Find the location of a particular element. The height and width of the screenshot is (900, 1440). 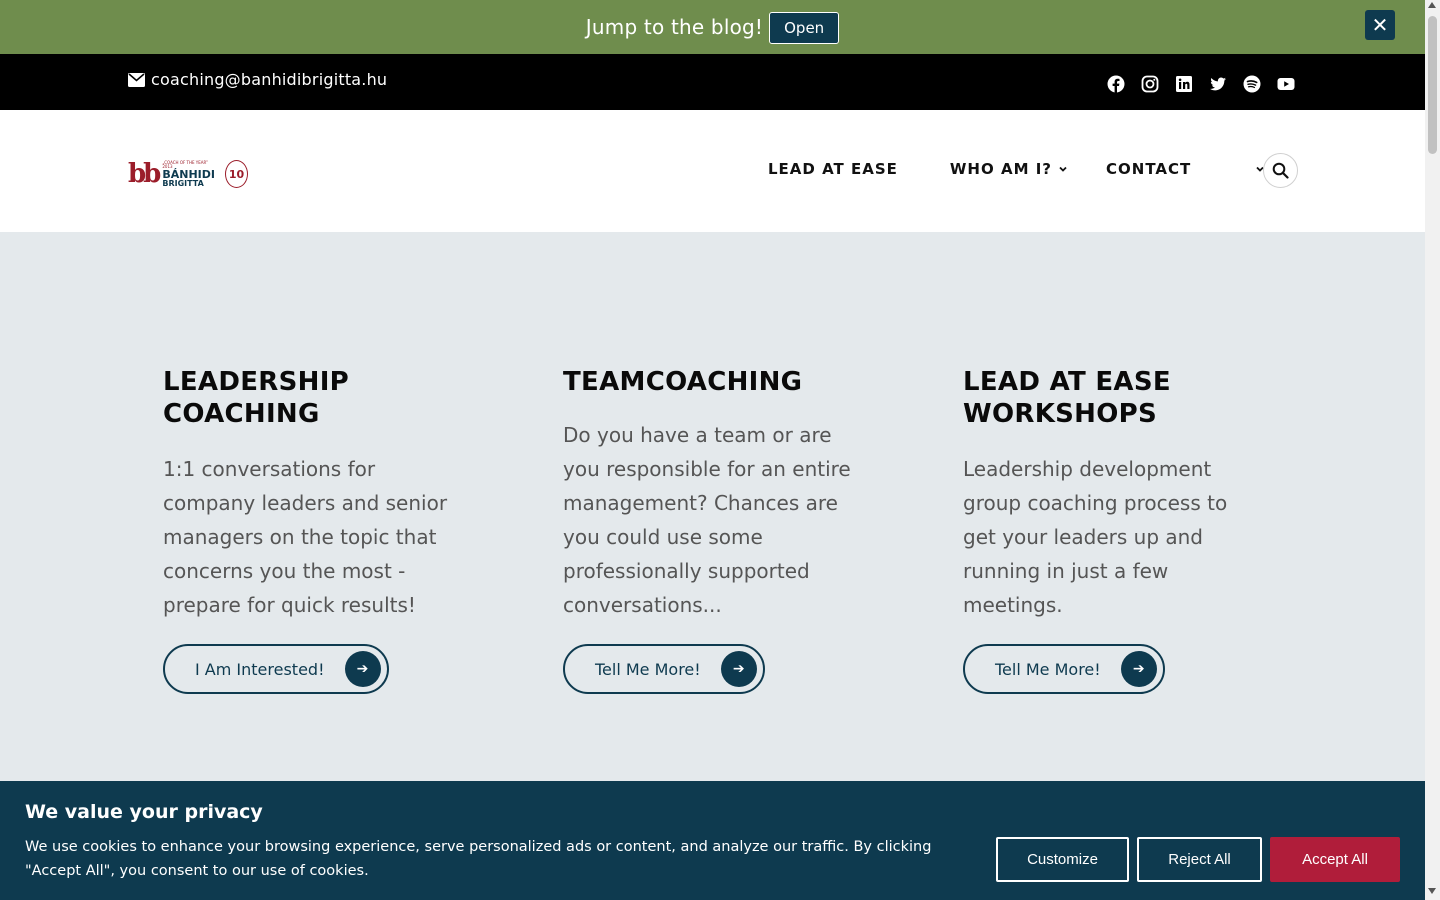

facebook-icon is located at coordinates (1115, 83).